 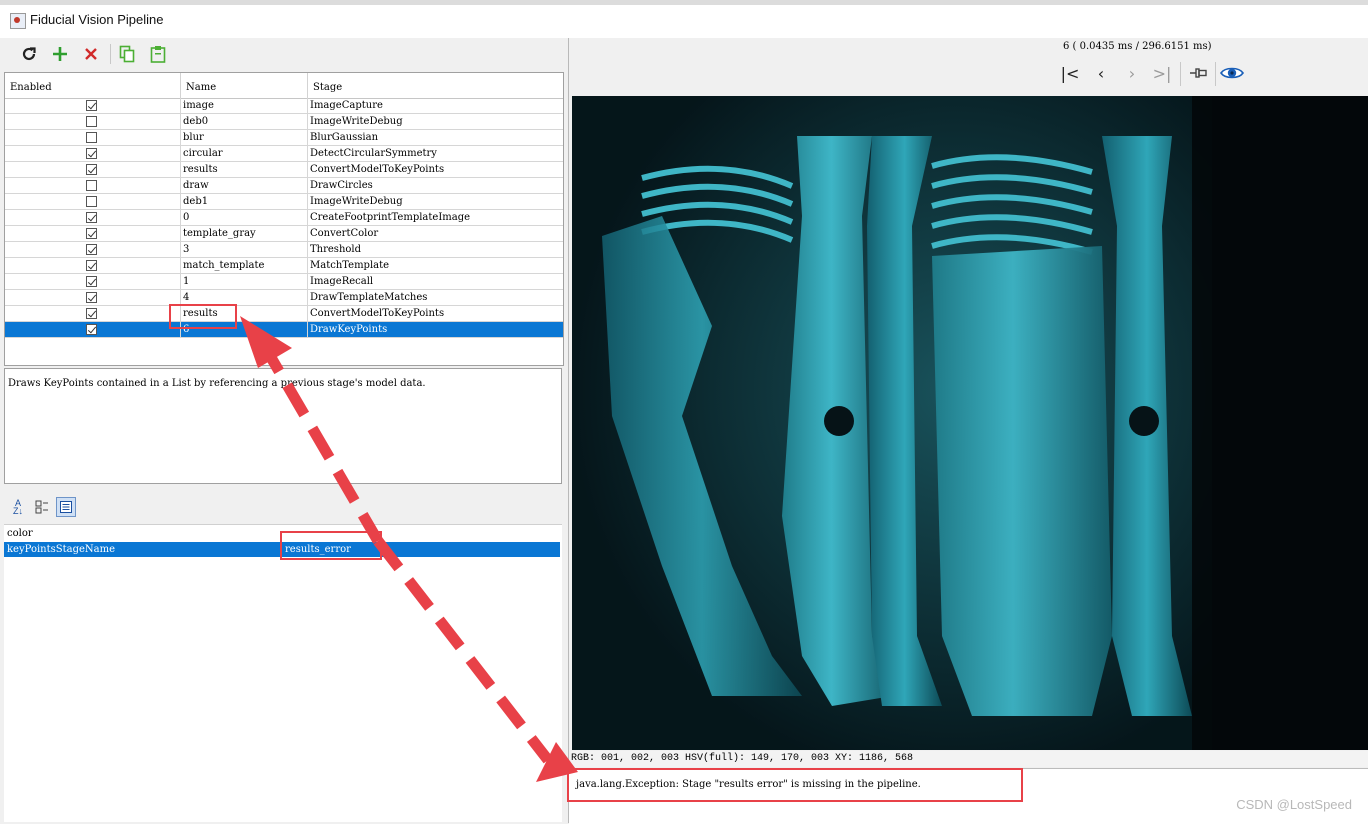 What do you see at coordinates (435, 154) in the screenshot?
I see `stage-type-cell: DetectCircularSymmetry` at bounding box center [435, 154].